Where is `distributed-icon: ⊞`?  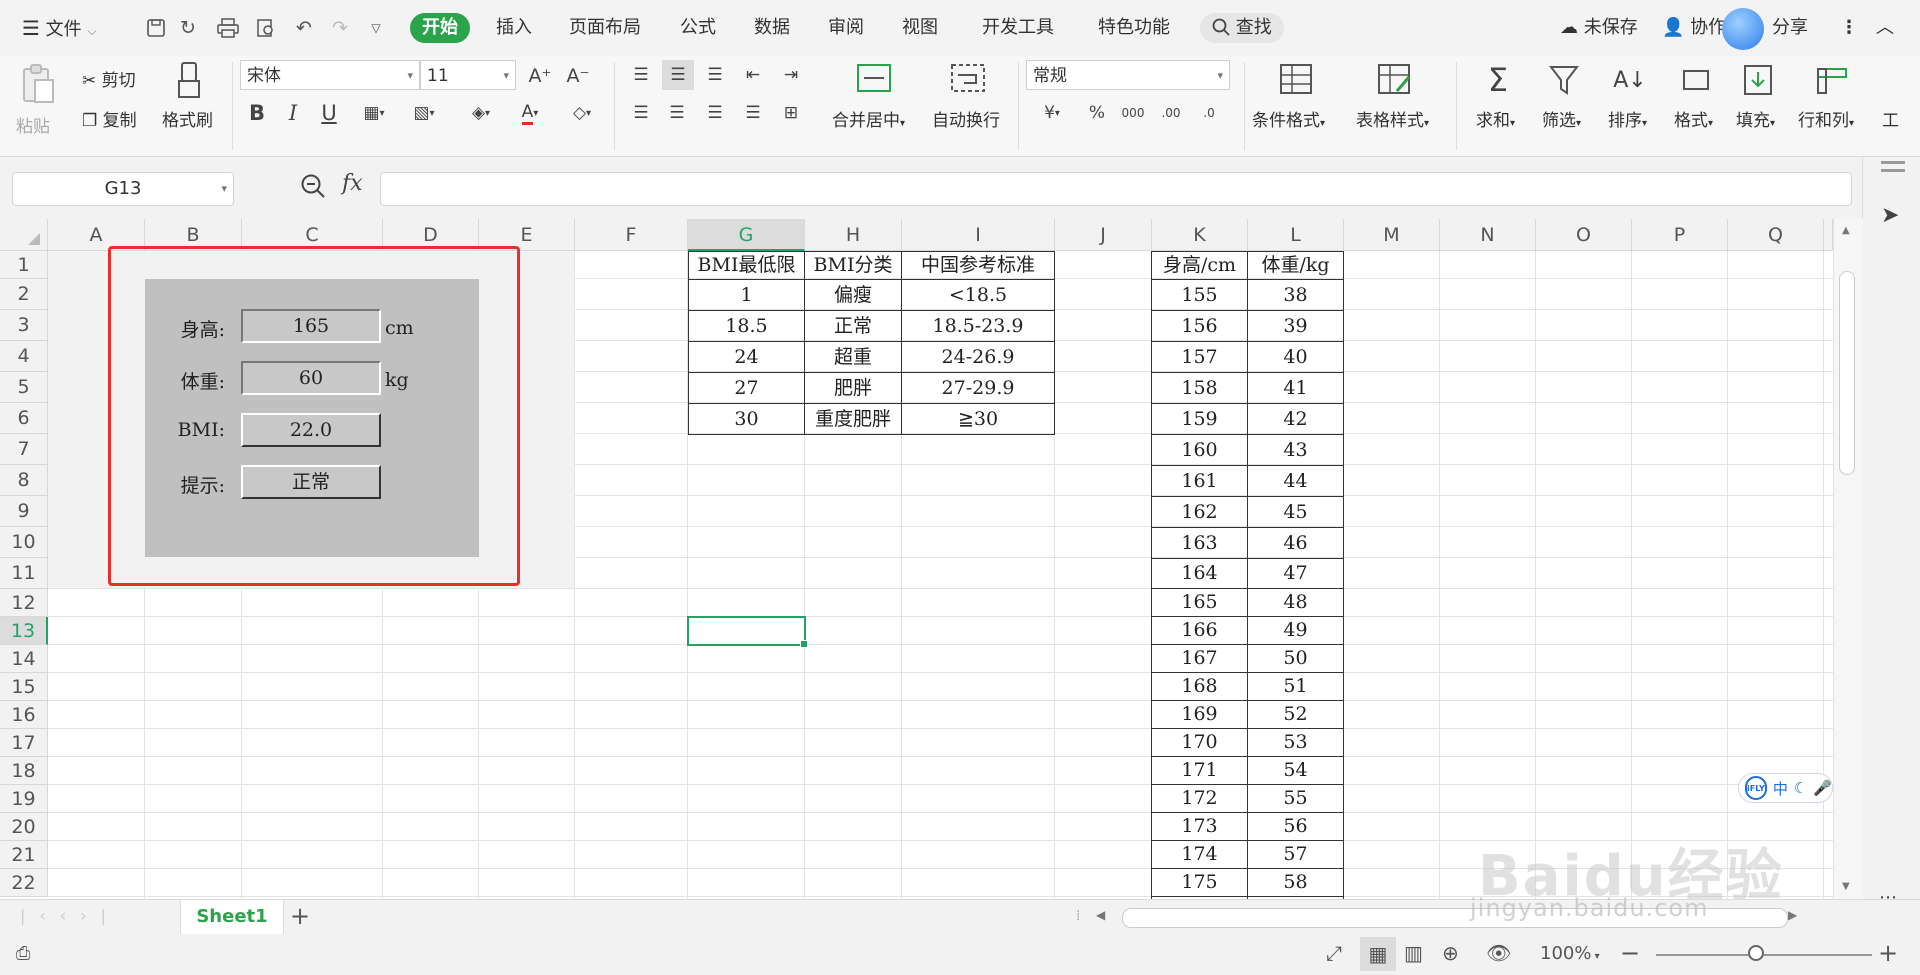 distributed-icon: ⊞ is located at coordinates (791, 113).